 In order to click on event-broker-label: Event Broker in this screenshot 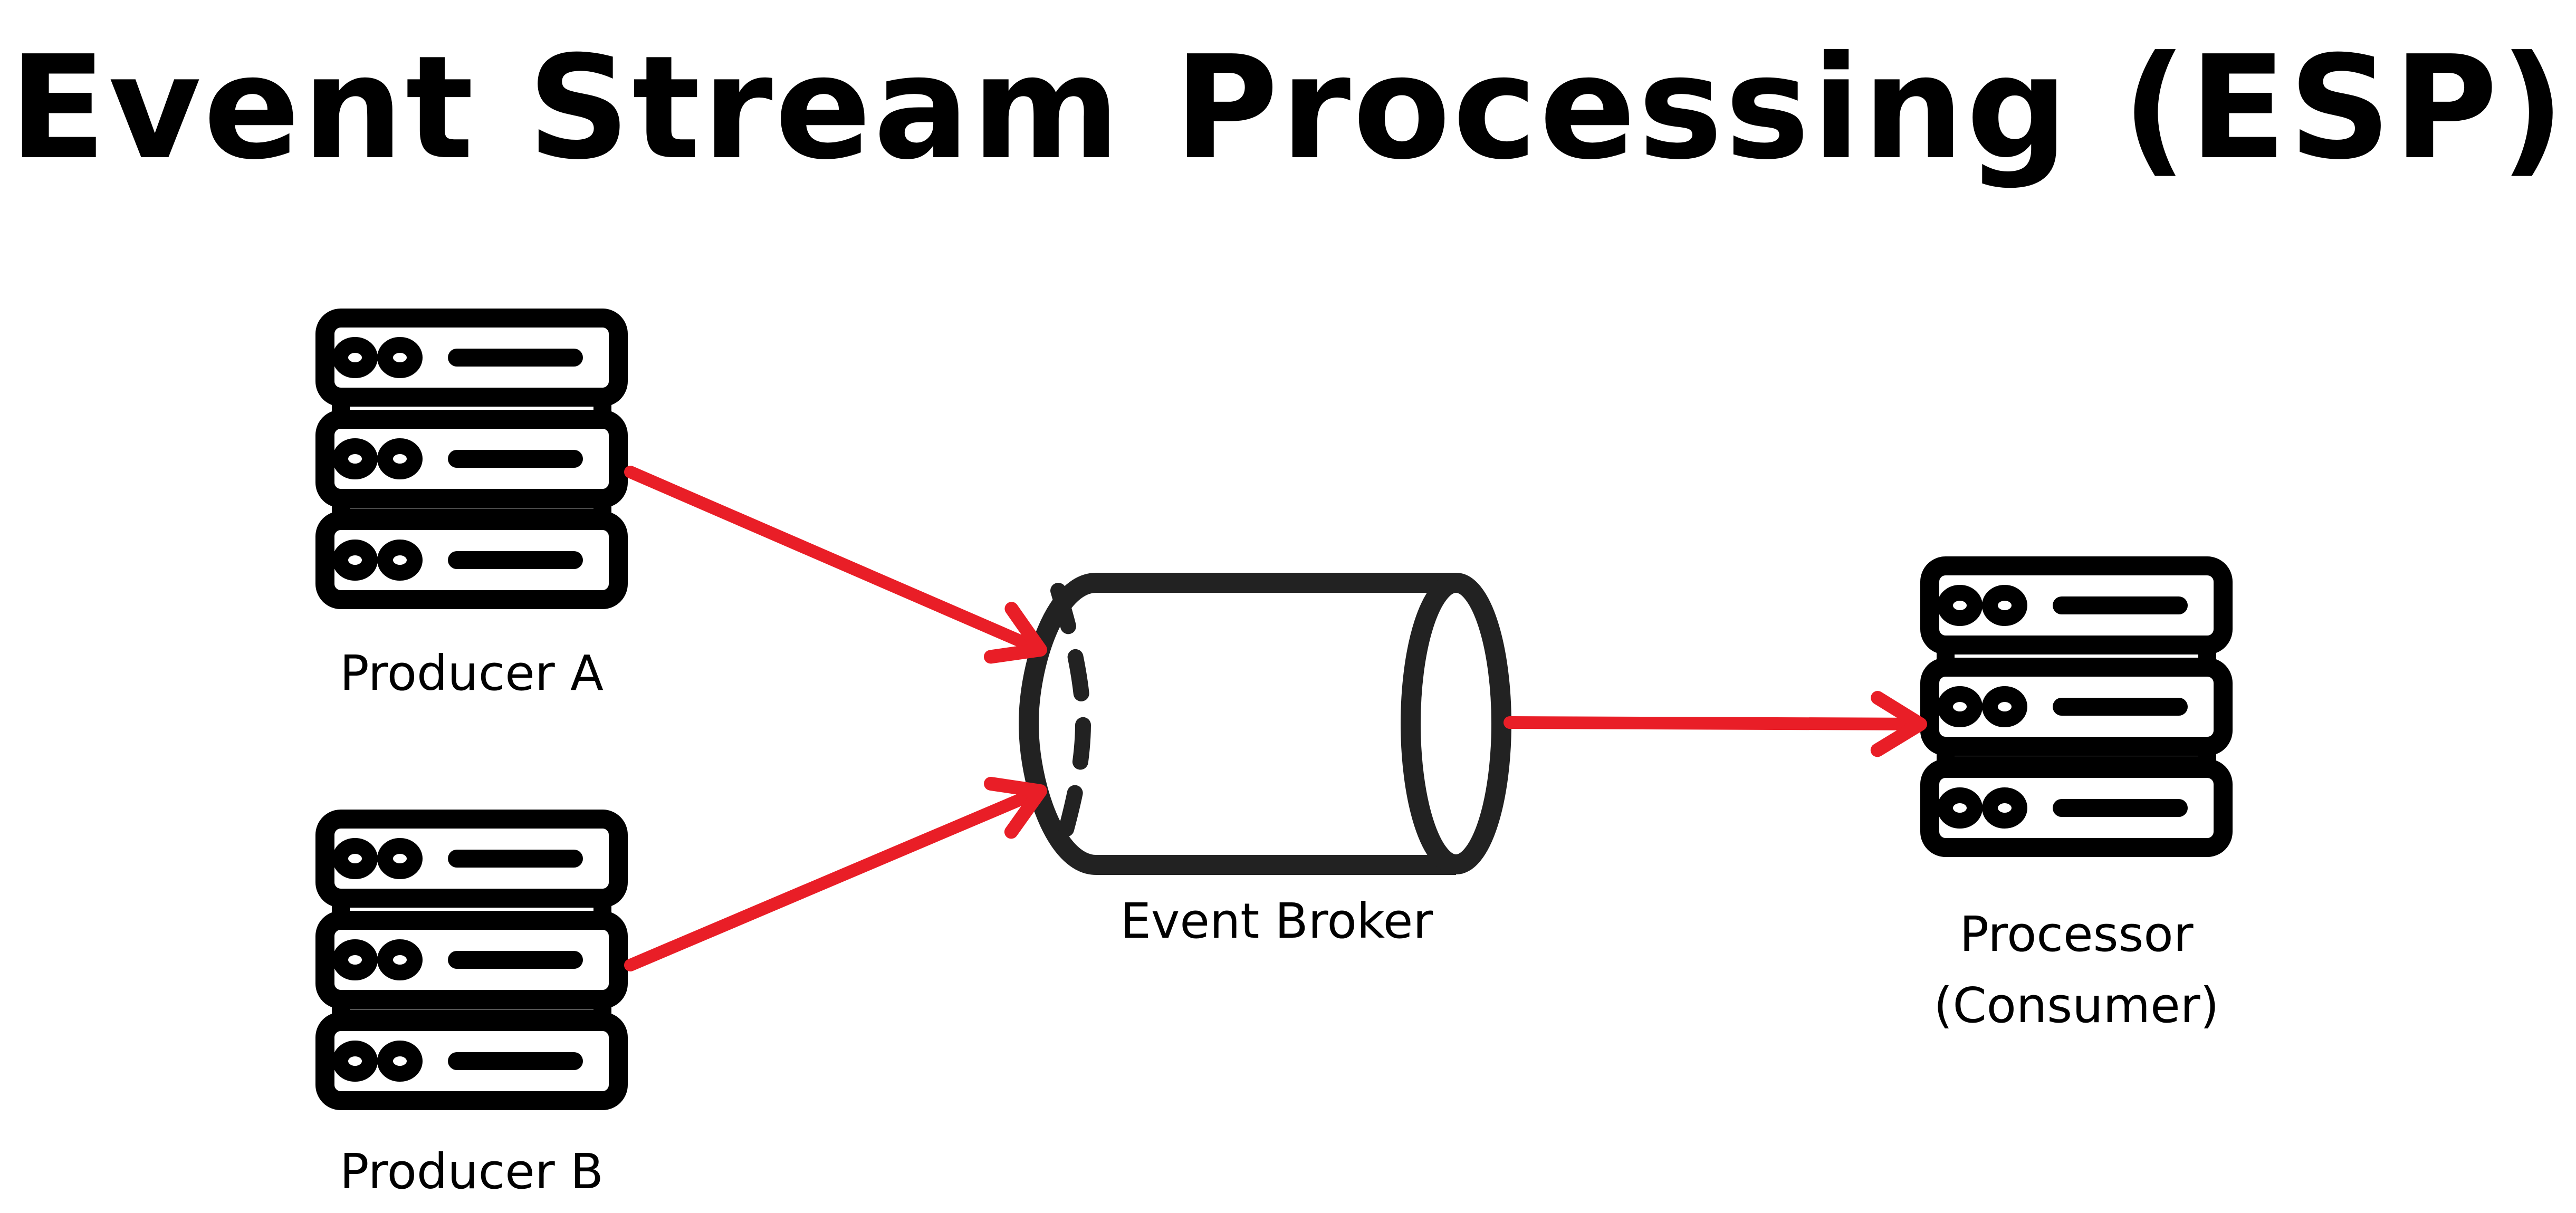, I will do `click(1276, 921)`.